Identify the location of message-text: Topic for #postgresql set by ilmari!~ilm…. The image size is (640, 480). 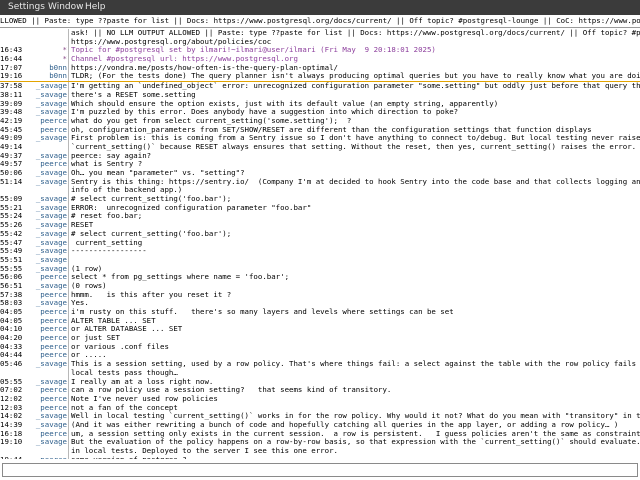
(253, 50).